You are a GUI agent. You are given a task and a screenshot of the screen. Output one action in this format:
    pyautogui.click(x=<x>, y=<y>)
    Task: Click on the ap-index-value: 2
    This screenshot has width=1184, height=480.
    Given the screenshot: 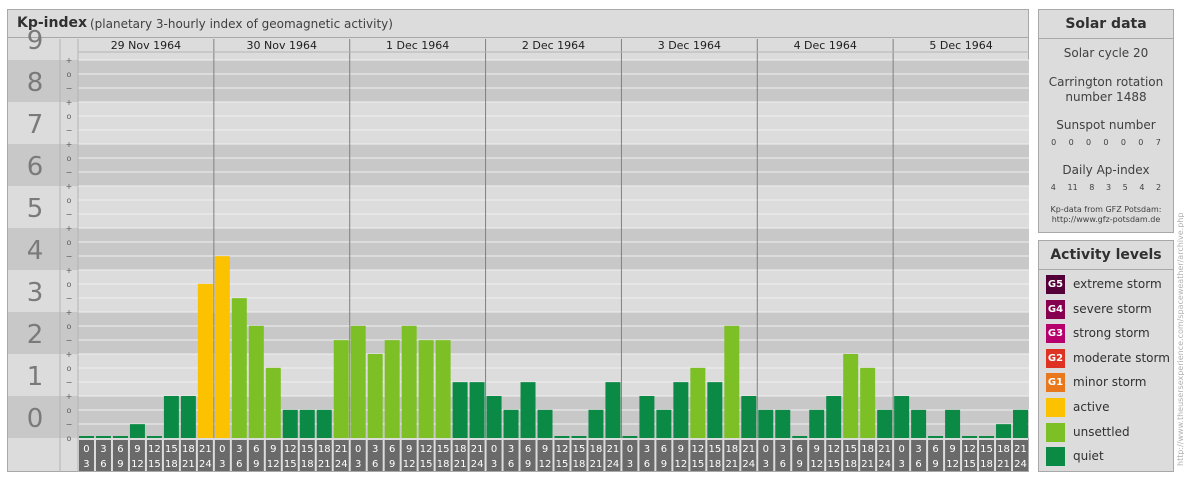 What is the action you would take?
    pyautogui.click(x=1159, y=187)
    